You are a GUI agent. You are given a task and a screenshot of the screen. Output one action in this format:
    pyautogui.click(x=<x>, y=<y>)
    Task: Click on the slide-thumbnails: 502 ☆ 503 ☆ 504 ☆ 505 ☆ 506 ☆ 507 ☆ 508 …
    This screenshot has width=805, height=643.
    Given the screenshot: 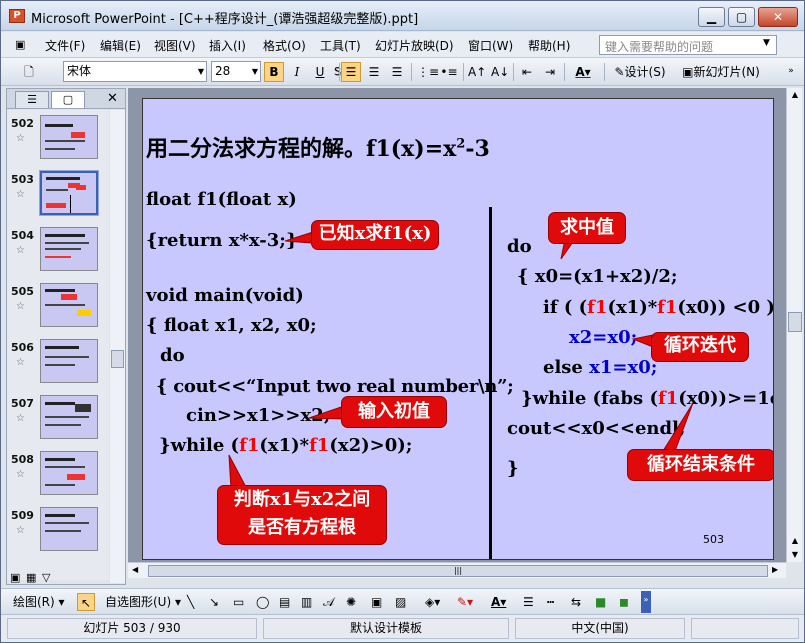 What is the action you would take?
    pyautogui.click(x=58, y=345)
    